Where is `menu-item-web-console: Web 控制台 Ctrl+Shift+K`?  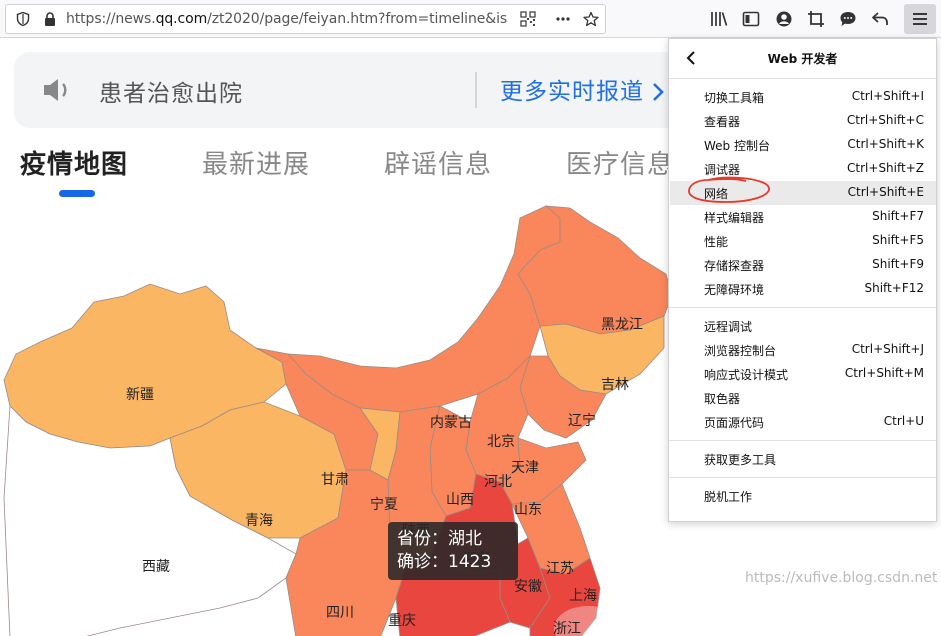
menu-item-web-console: Web 控制台 Ctrl+Shift+K is located at coordinates (803, 145).